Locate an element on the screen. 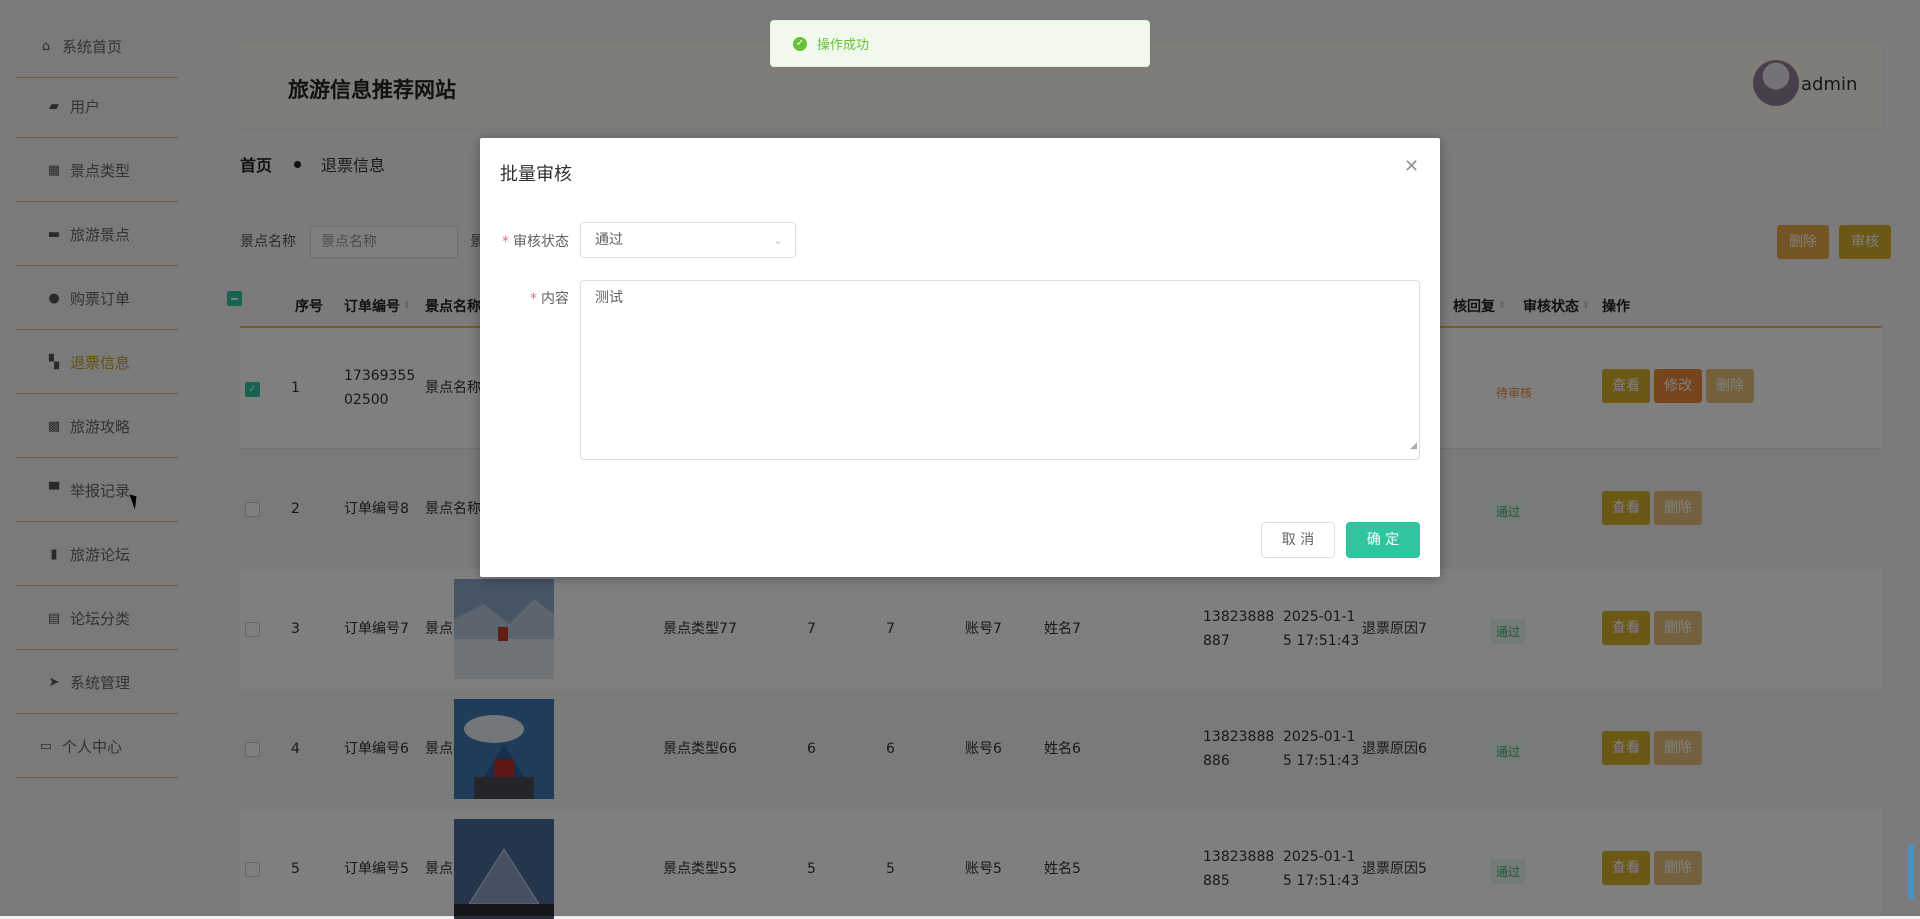  check-circle-icon: ✓ is located at coordinates (800, 43).